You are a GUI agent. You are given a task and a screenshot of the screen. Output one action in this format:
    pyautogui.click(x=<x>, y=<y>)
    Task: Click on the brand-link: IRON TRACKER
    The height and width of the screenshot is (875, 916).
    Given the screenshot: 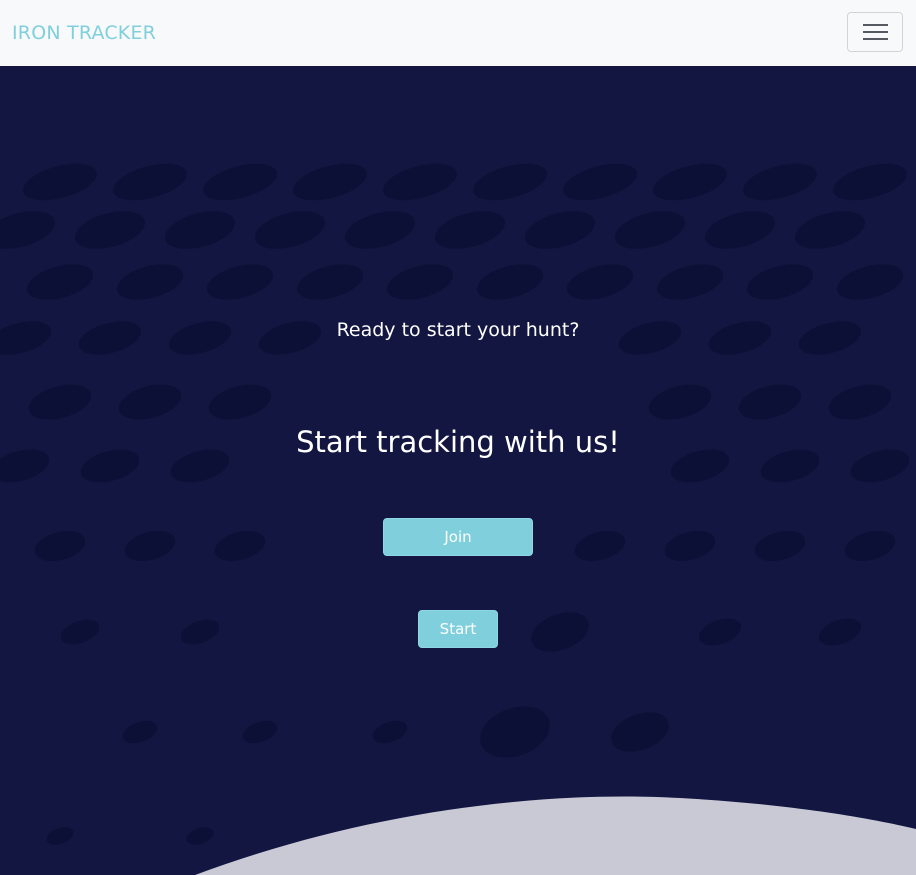 What is the action you would take?
    pyautogui.click(x=84, y=33)
    